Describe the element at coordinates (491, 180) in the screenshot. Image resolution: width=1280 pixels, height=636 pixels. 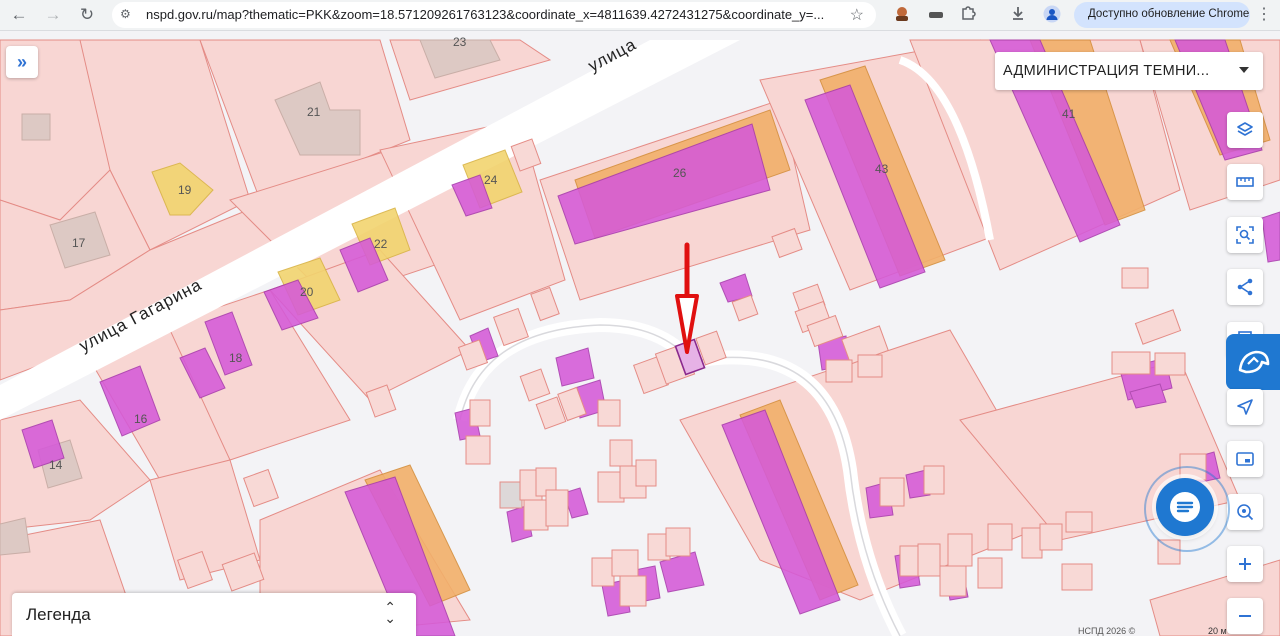
I see `house-number: 24` at that location.